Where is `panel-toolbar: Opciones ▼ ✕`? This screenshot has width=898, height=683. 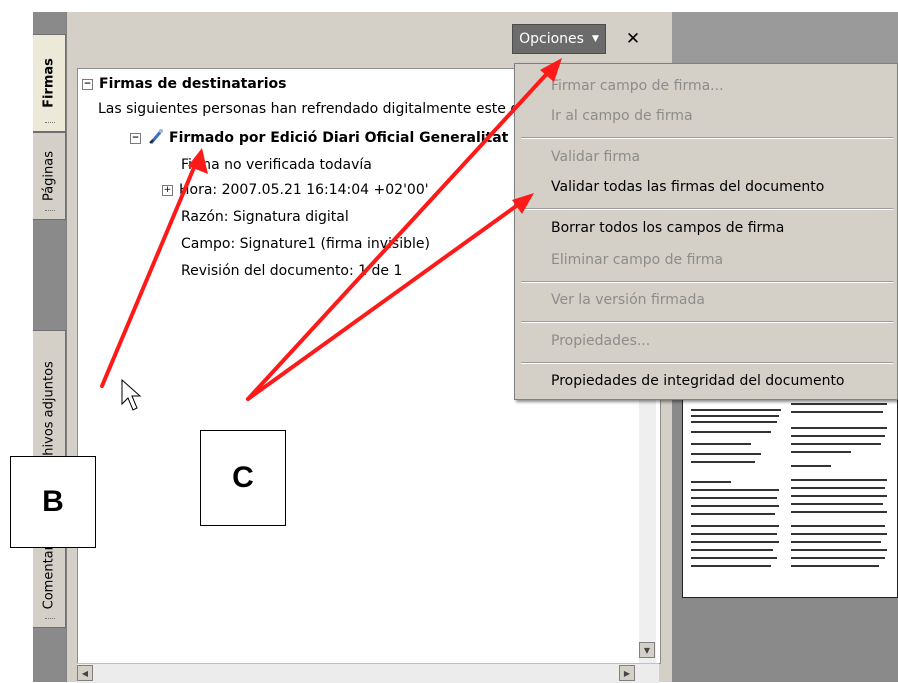
panel-toolbar: Opciones ▼ ✕ is located at coordinates (369, 38).